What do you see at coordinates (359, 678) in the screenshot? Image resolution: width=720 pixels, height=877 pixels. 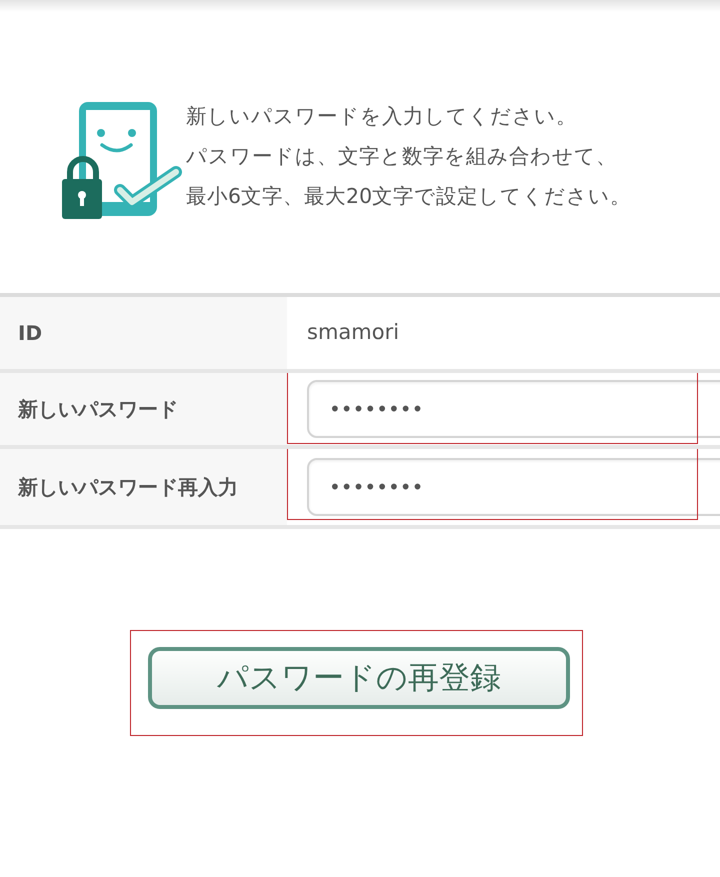 I see `register-button: パスワードの再登録` at bounding box center [359, 678].